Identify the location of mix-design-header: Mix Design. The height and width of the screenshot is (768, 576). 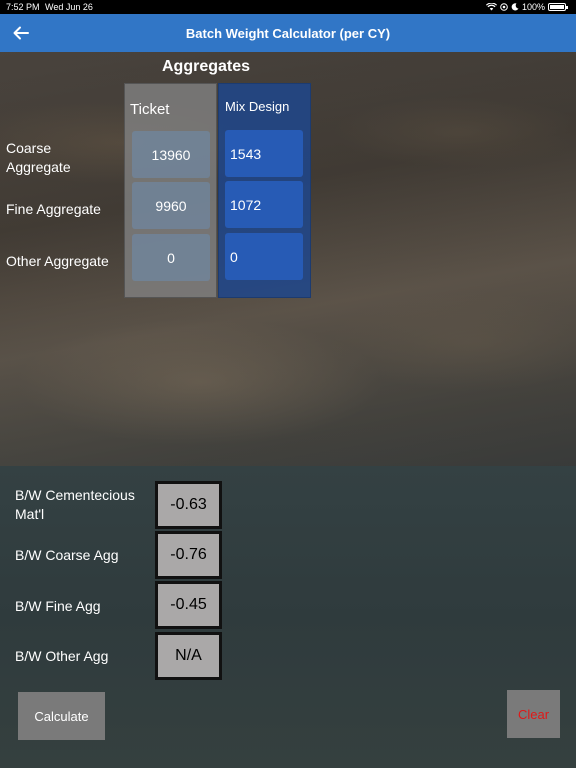
(257, 106).